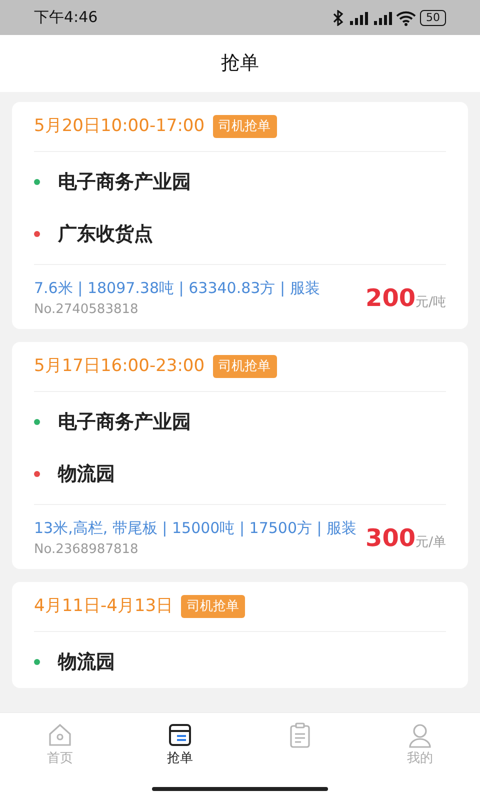  What do you see at coordinates (433, 18) in the screenshot?
I see `battery-level: 50` at bounding box center [433, 18].